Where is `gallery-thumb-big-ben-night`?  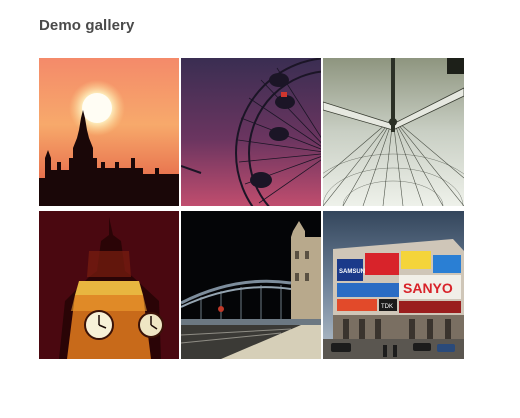
gallery-thumb-big-ben-night is located at coordinates (109, 285).